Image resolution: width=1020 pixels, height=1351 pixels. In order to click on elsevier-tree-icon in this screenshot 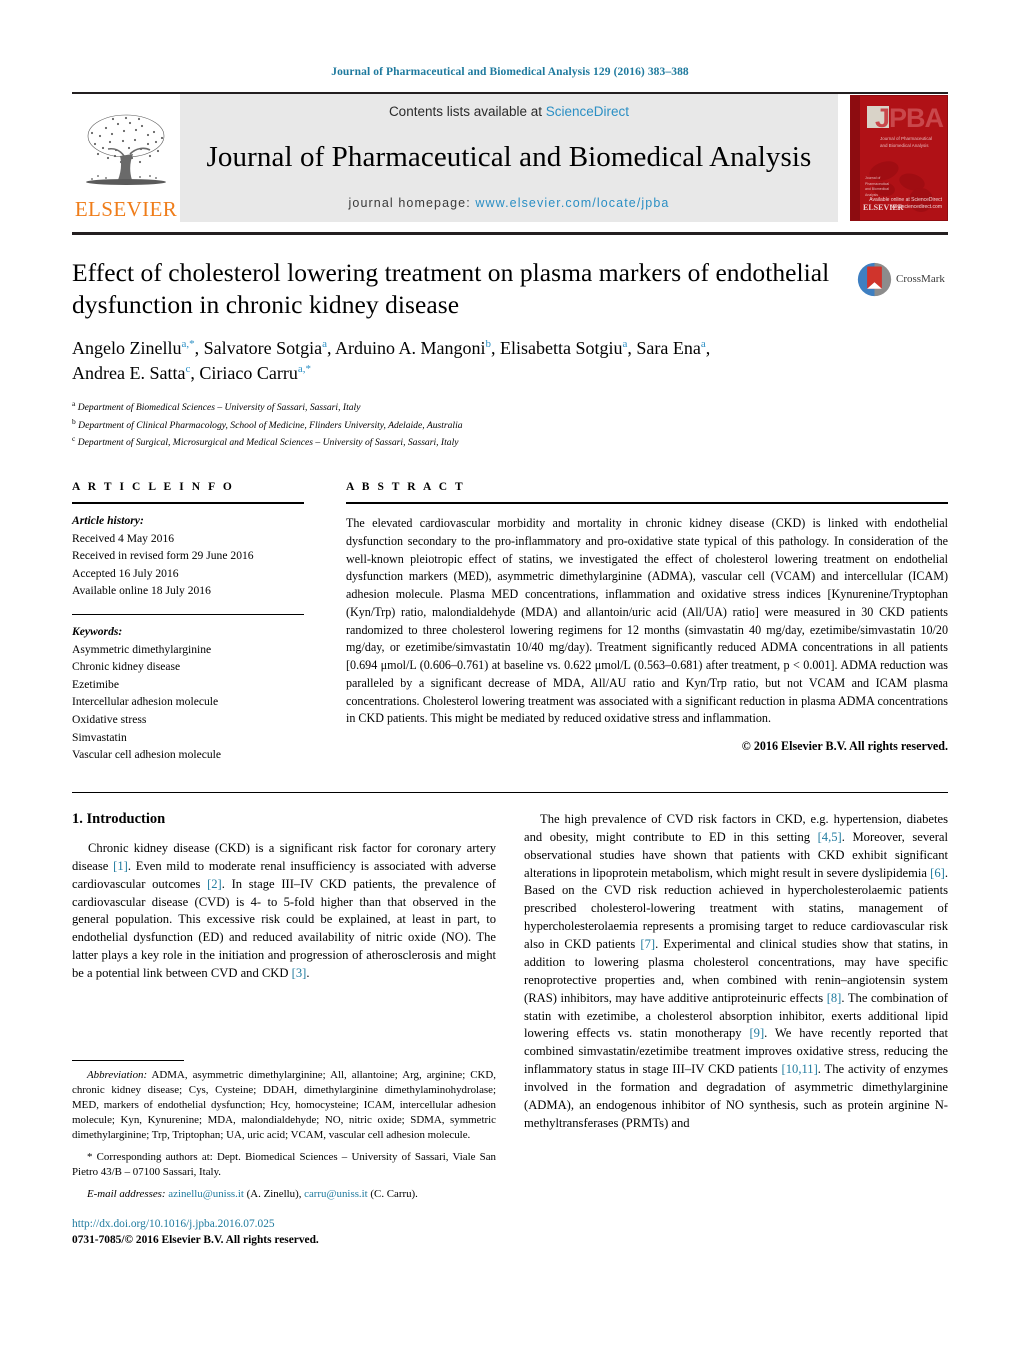, I will do `click(126, 149)`.